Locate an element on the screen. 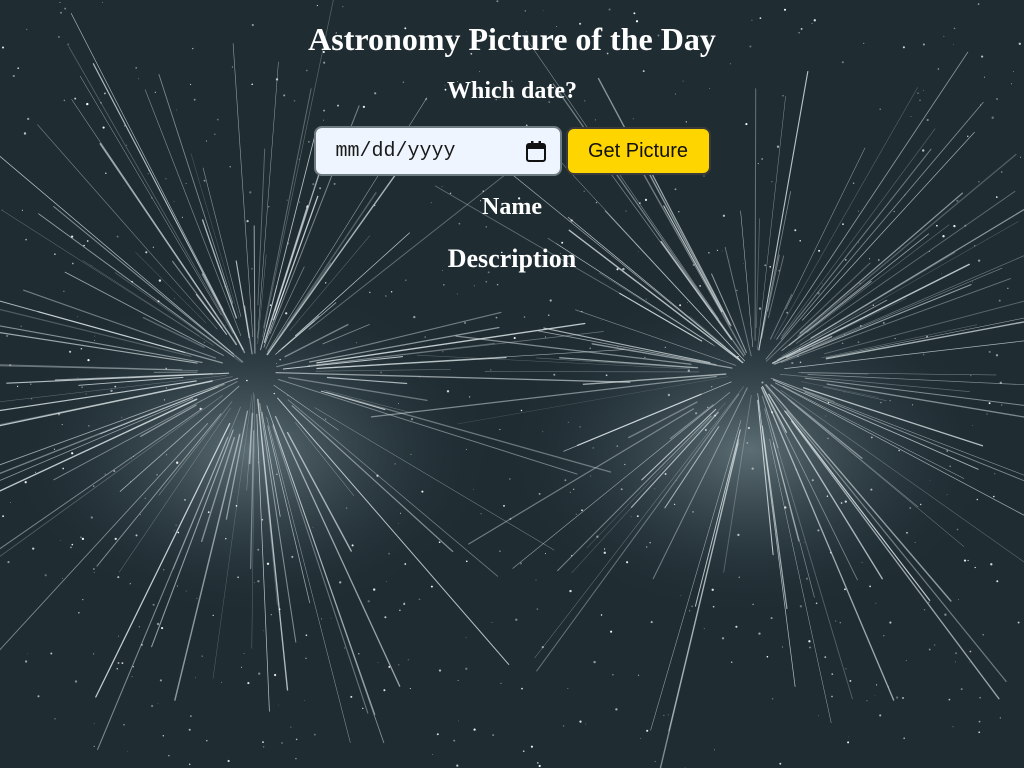 This screenshot has height=768, width=1024. get-picture-button: Get Picture is located at coordinates (638, 151).